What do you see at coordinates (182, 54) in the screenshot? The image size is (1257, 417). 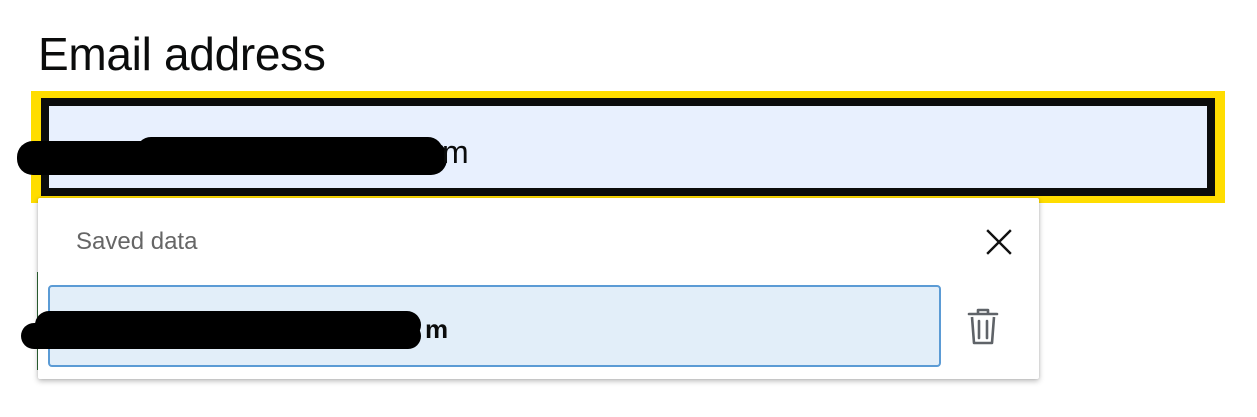 I see `email-address-label: Email address` at bounding box center [182, 54].